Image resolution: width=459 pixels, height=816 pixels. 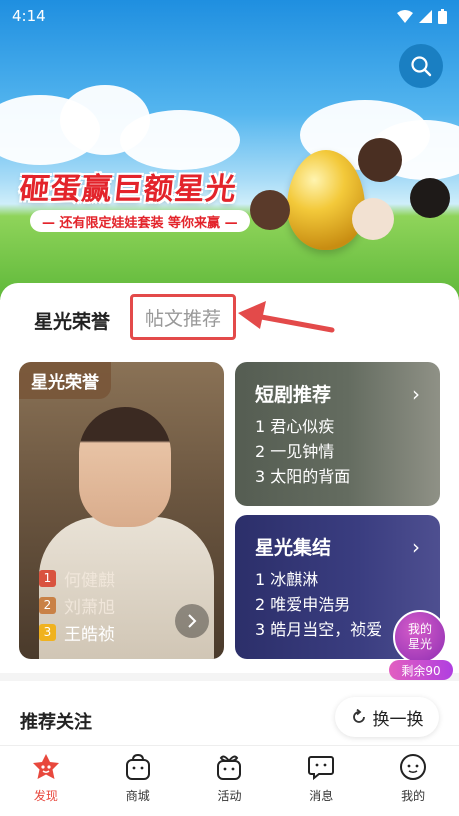 I want to click on nav-shop: 商城, so click(x=138, y=781).